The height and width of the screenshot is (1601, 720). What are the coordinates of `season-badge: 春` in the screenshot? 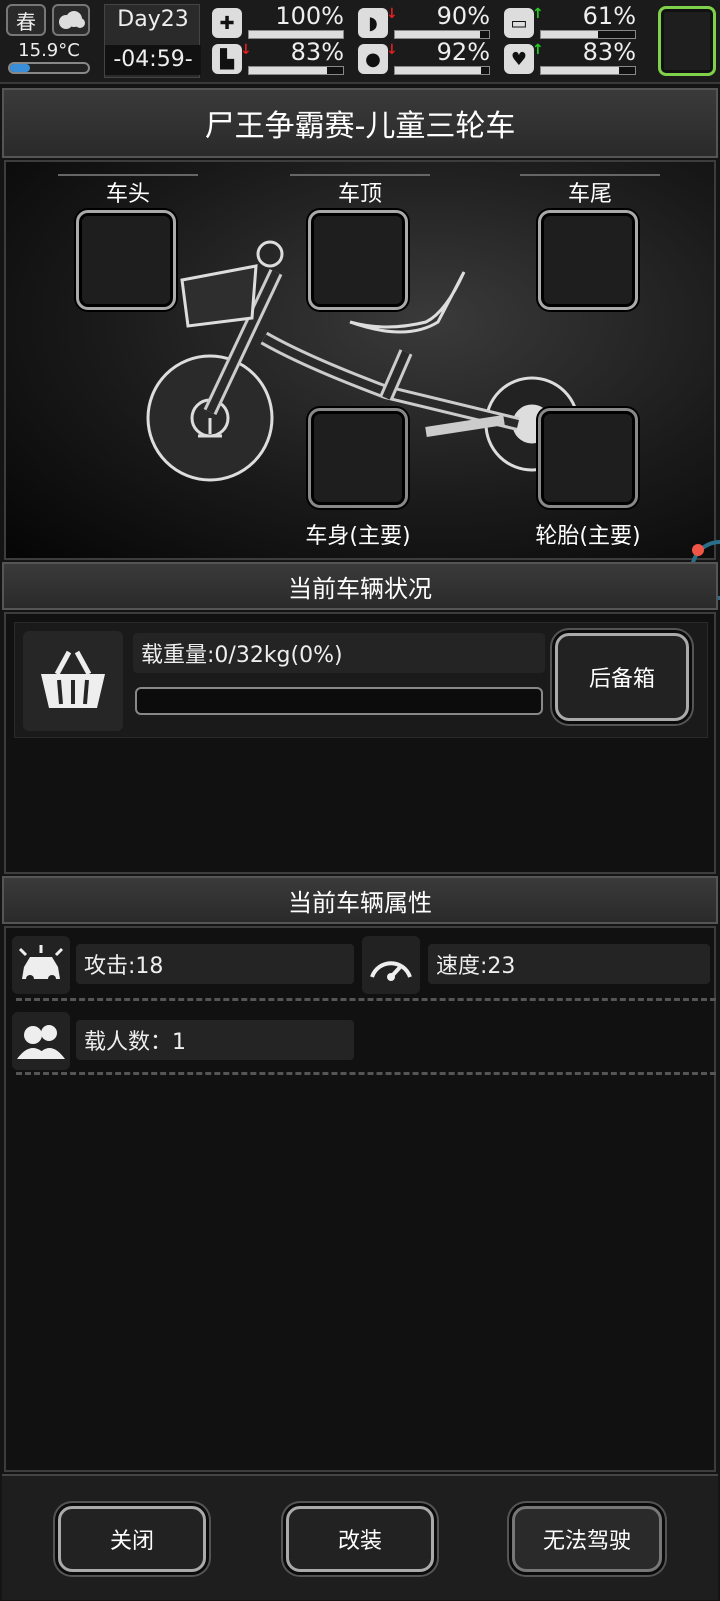 It's located at (26, 20).